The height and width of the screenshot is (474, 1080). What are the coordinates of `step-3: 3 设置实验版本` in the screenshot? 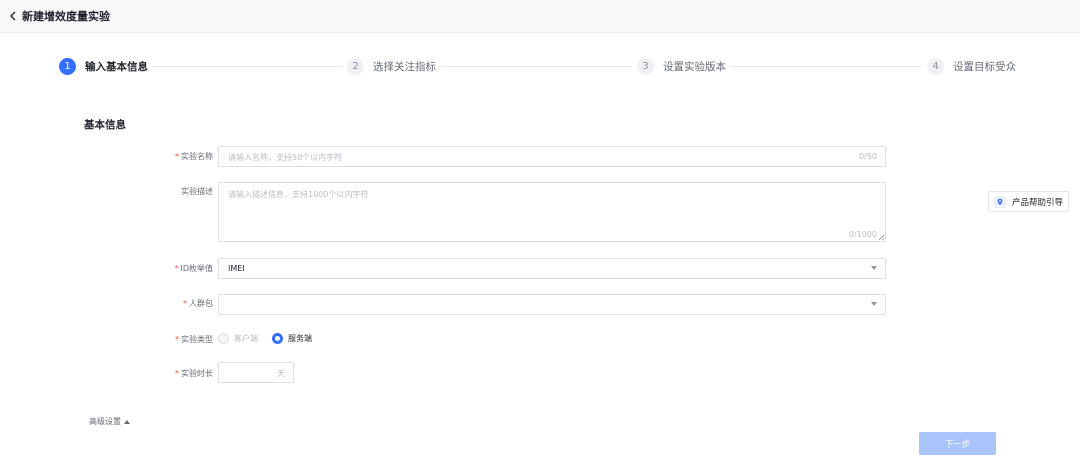 It's located at (681, 66).